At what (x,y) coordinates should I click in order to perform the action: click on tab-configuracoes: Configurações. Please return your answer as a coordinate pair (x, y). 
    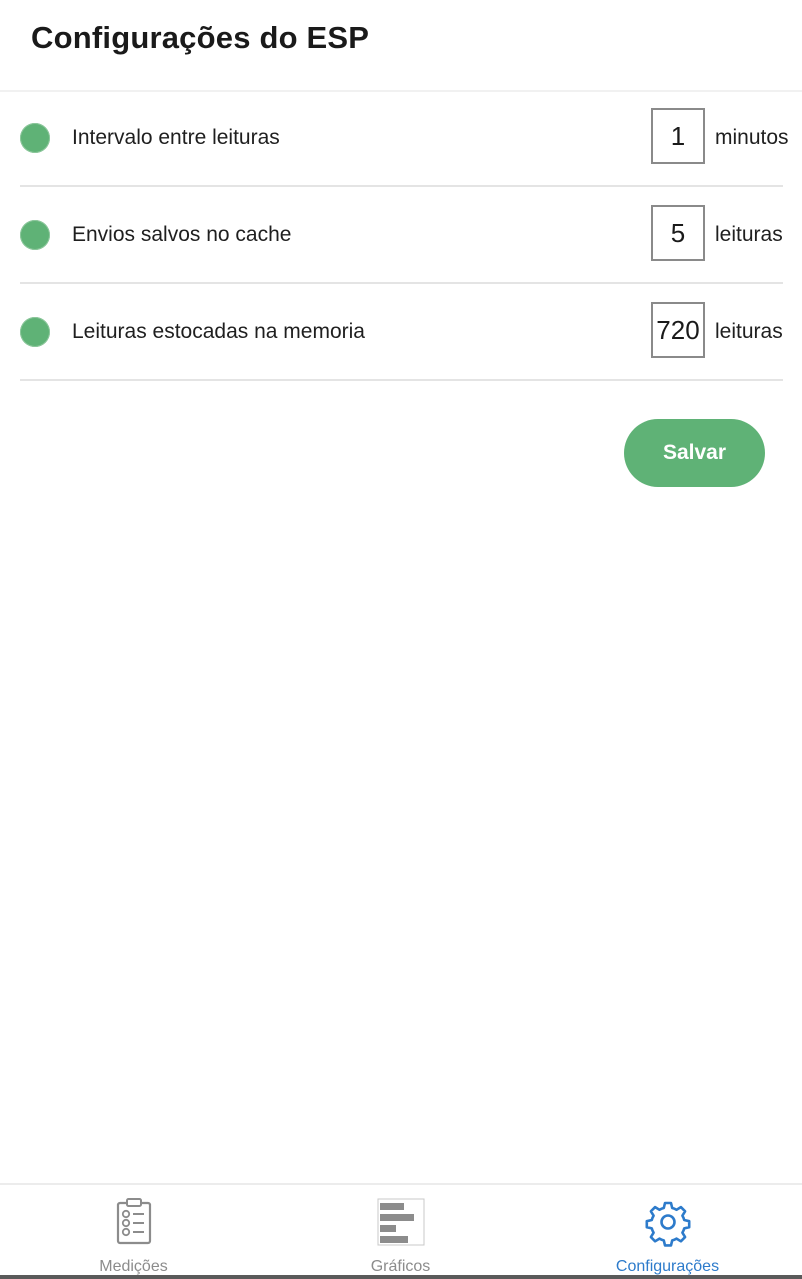
    Looking at the image, I should click on (667, 1231).